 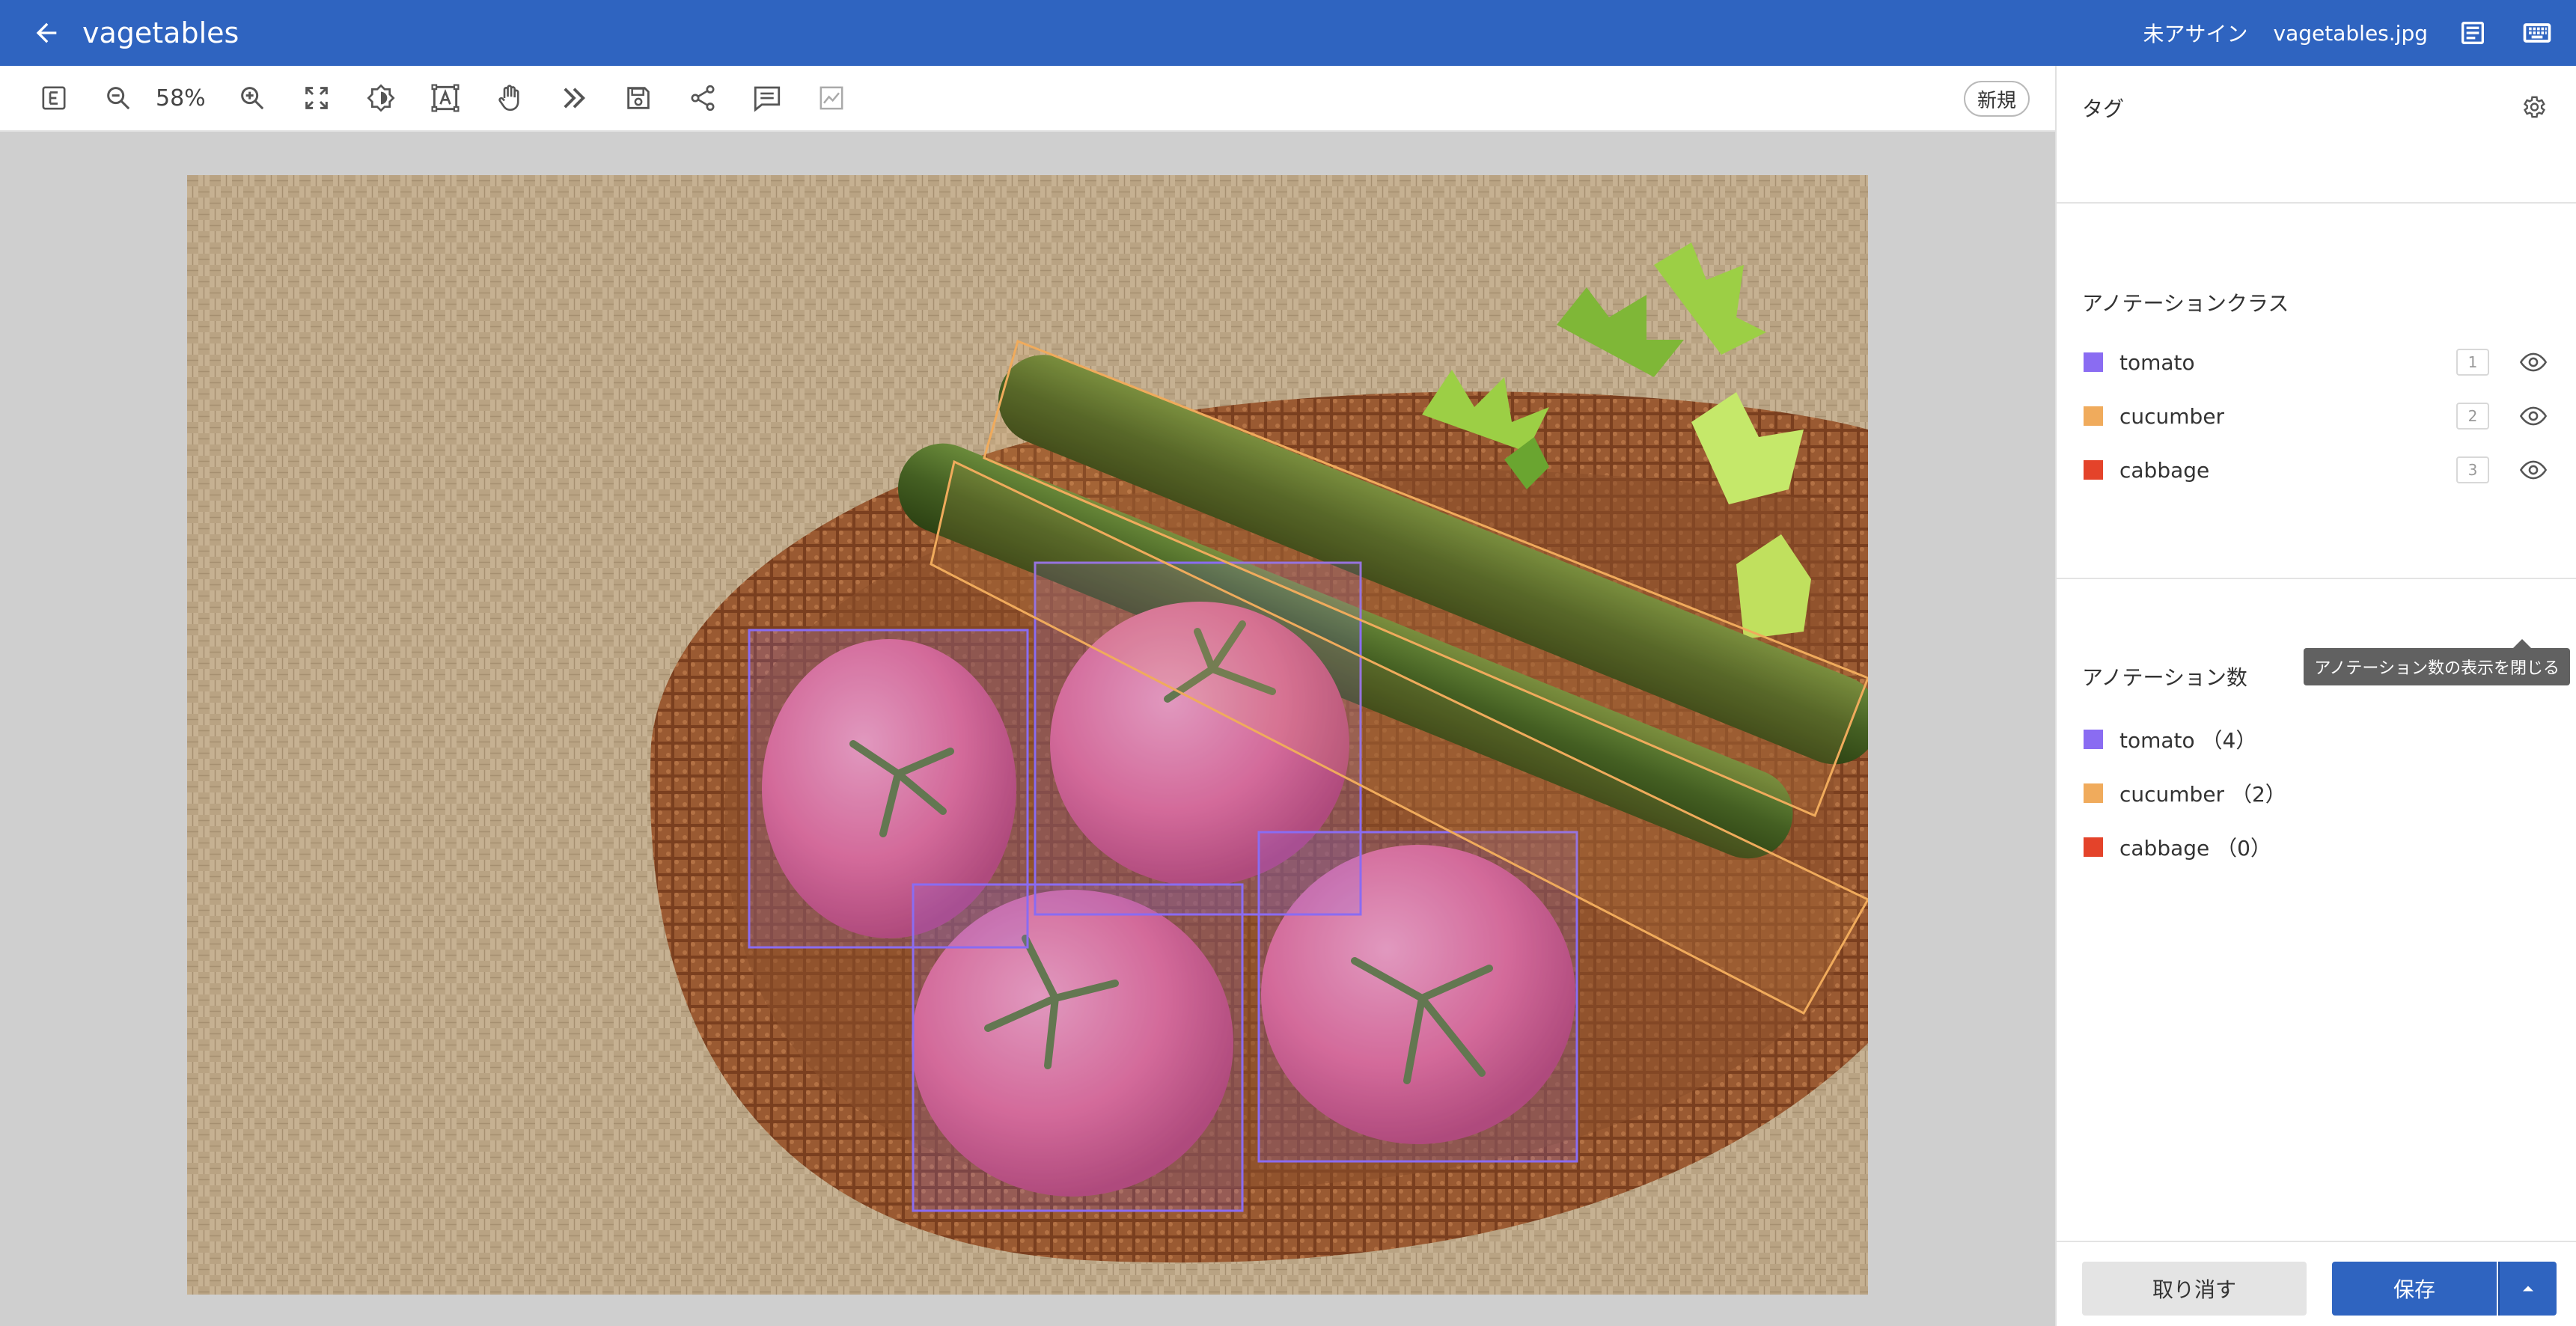 I want to click on hotkey-badge: 3, so click(x=2472, y=469).